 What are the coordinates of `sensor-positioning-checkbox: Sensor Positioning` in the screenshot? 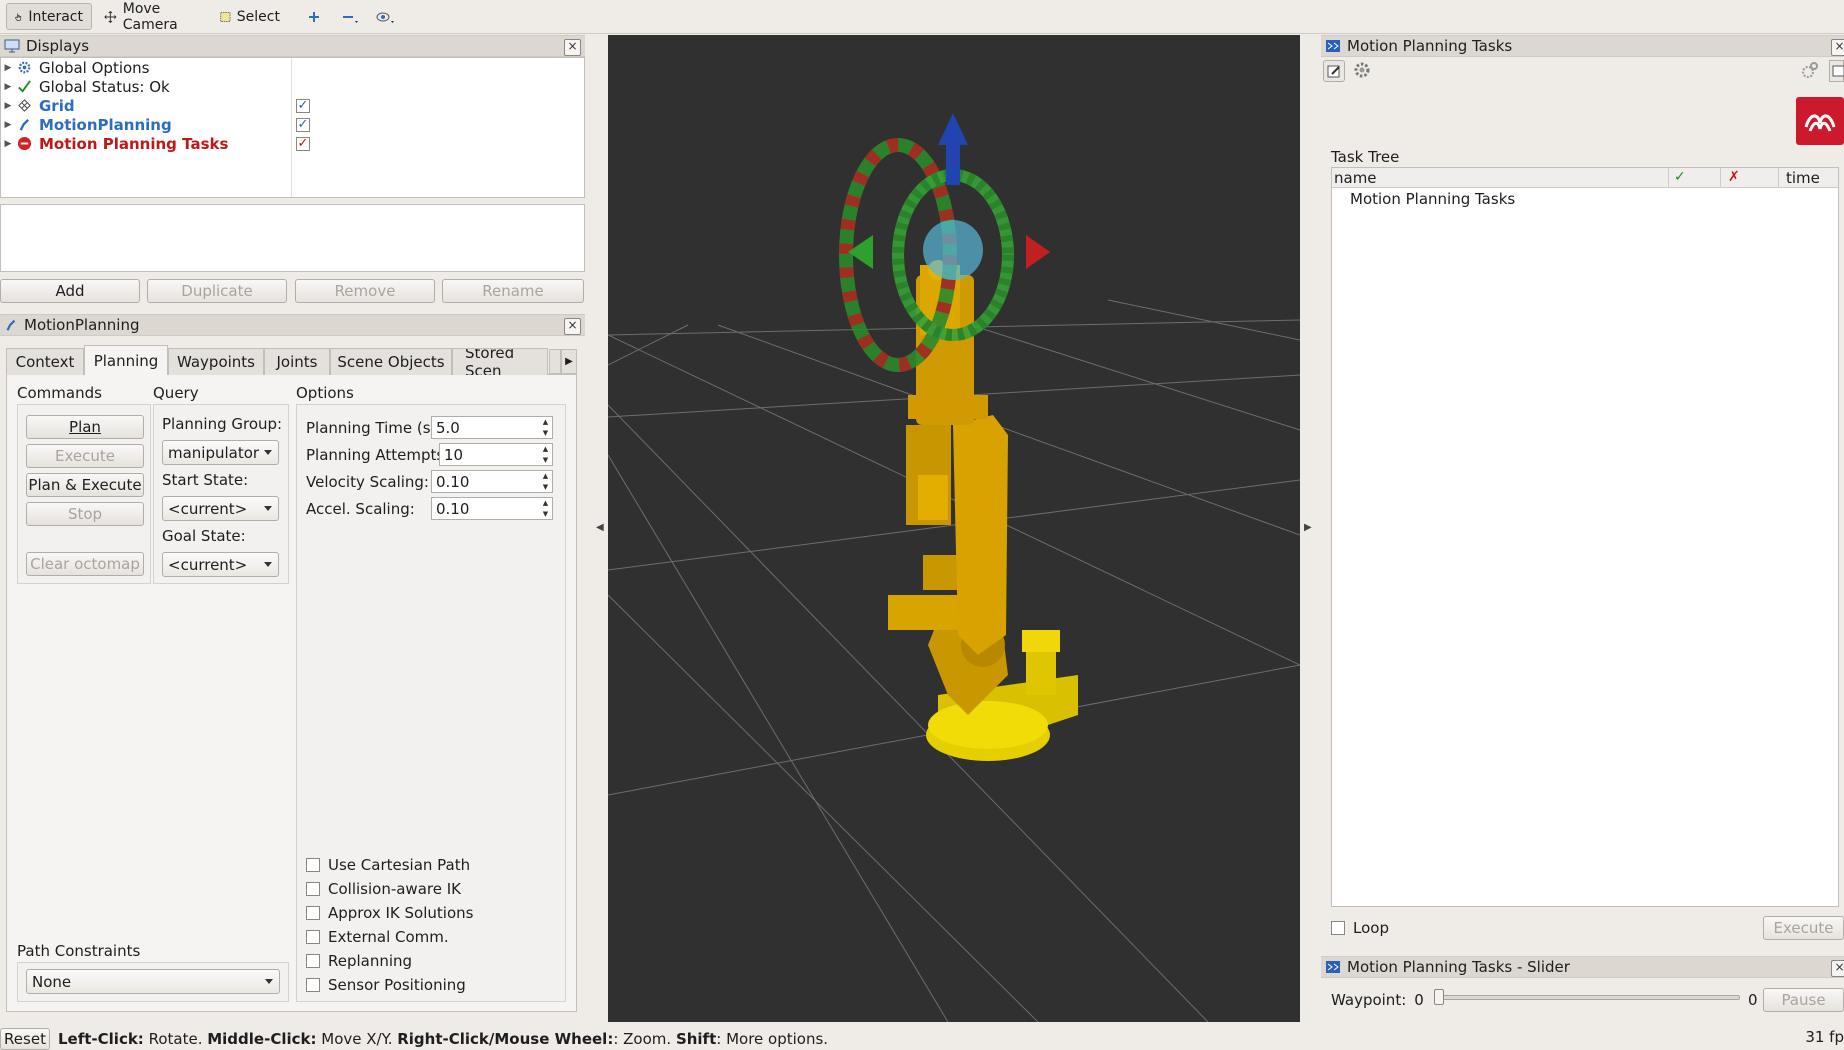 It's located at (386, 985).